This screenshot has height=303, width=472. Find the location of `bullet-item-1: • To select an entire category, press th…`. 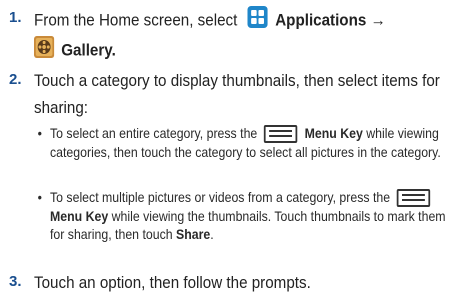

bullet-item-1: • To select an entire category, press th… is located at coordinates (246, 142).